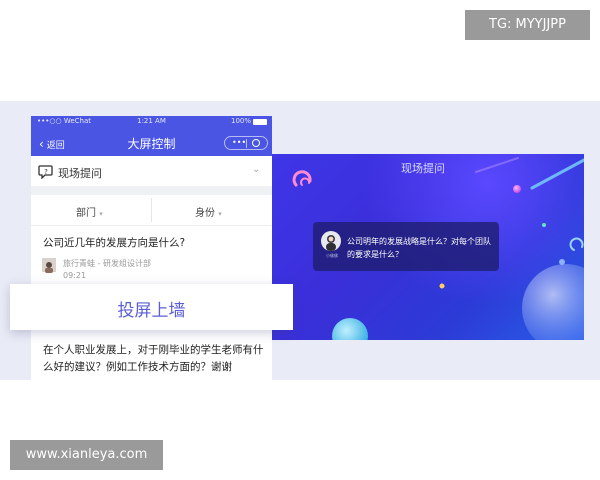  Describe the element at coordinates (527, 25) in the screenshot. I see `watermark-top: TG: MYYJJPP` at that location.